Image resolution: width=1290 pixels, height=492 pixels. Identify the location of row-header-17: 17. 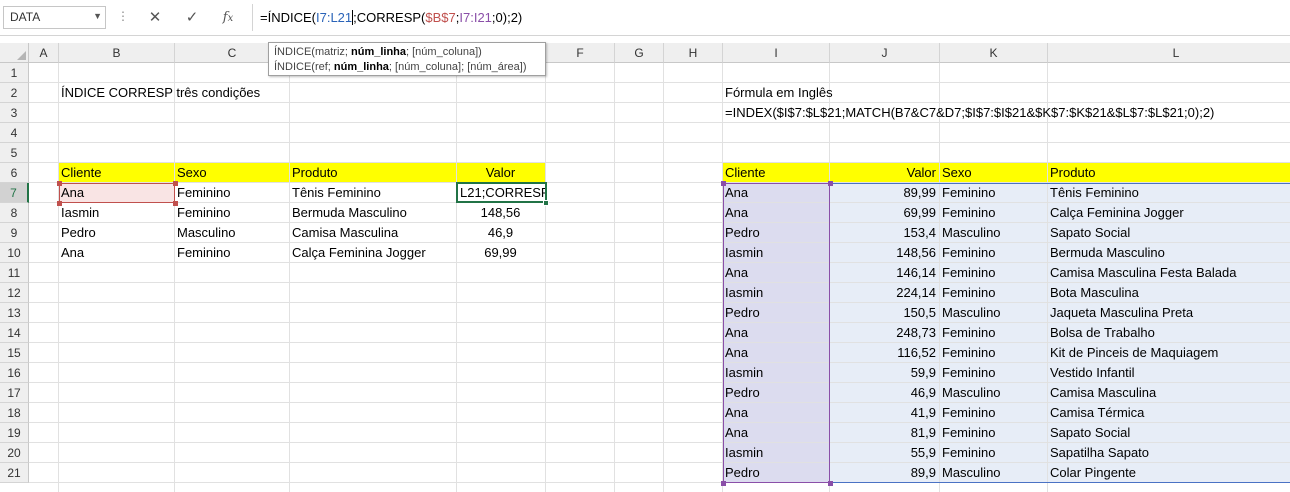
(14, 393).